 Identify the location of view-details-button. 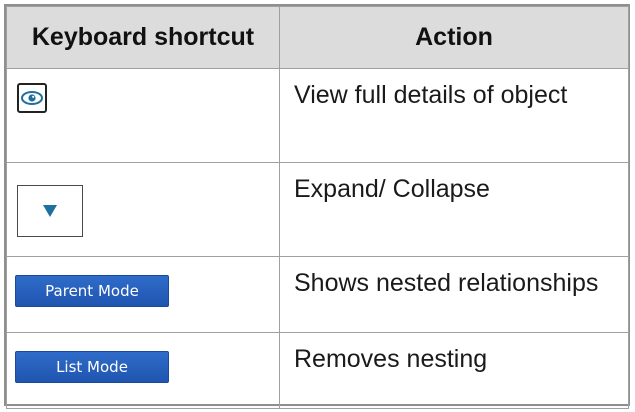
(32, 98).